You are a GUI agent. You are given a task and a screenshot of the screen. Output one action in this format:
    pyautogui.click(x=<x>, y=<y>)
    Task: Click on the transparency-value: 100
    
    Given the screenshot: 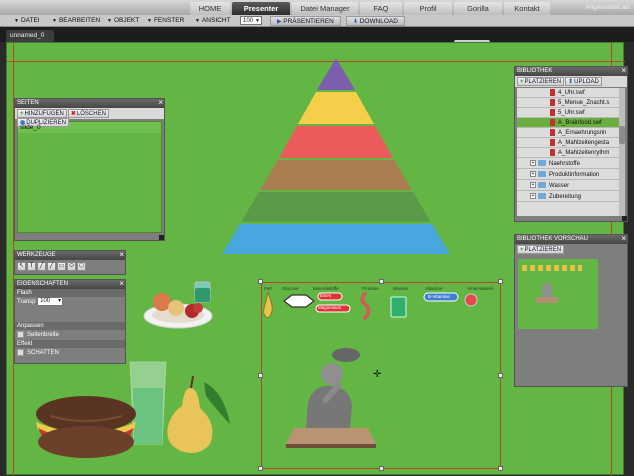 What is the action you would take?
    pyautogui.click(x=45, y=301)
    